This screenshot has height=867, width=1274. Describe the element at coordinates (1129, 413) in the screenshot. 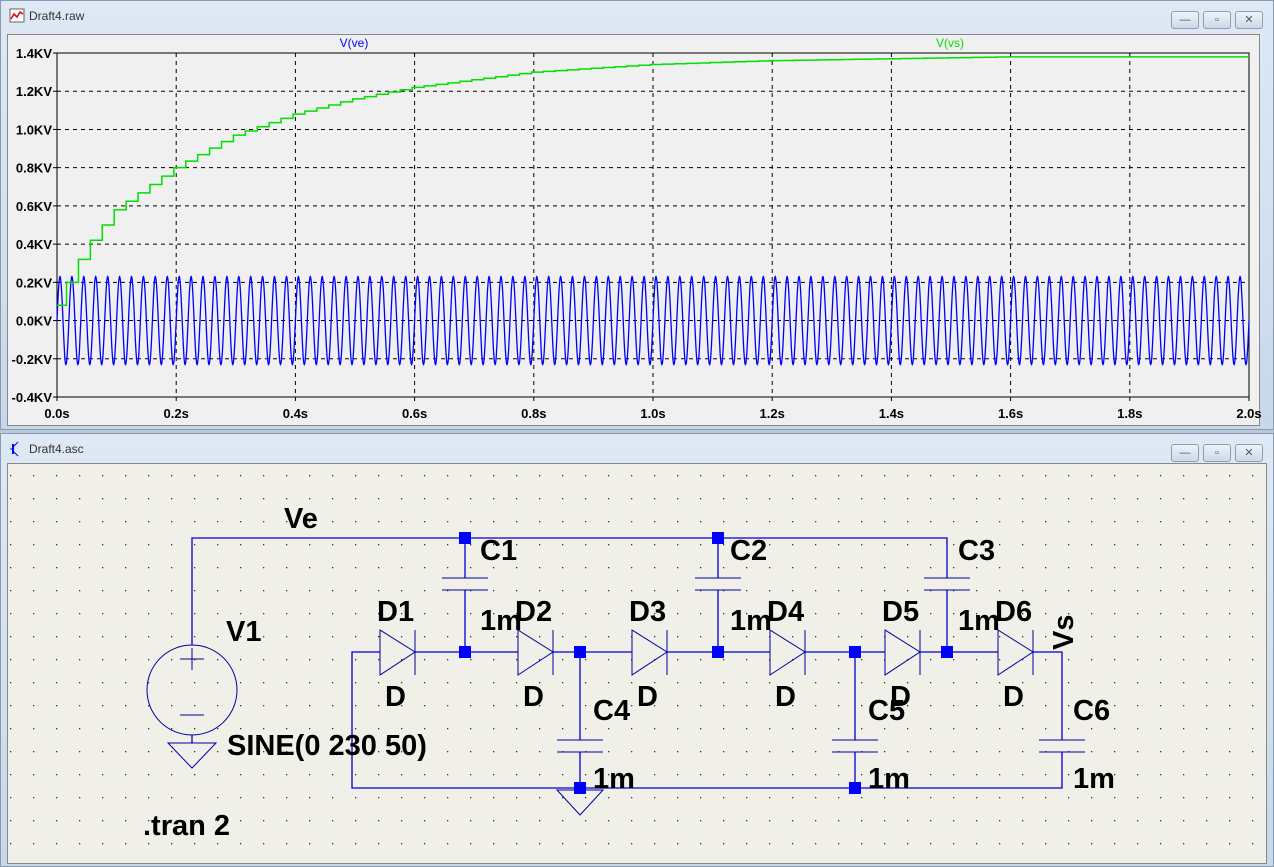

I see `x-tick-label: 1.8s` at that location.